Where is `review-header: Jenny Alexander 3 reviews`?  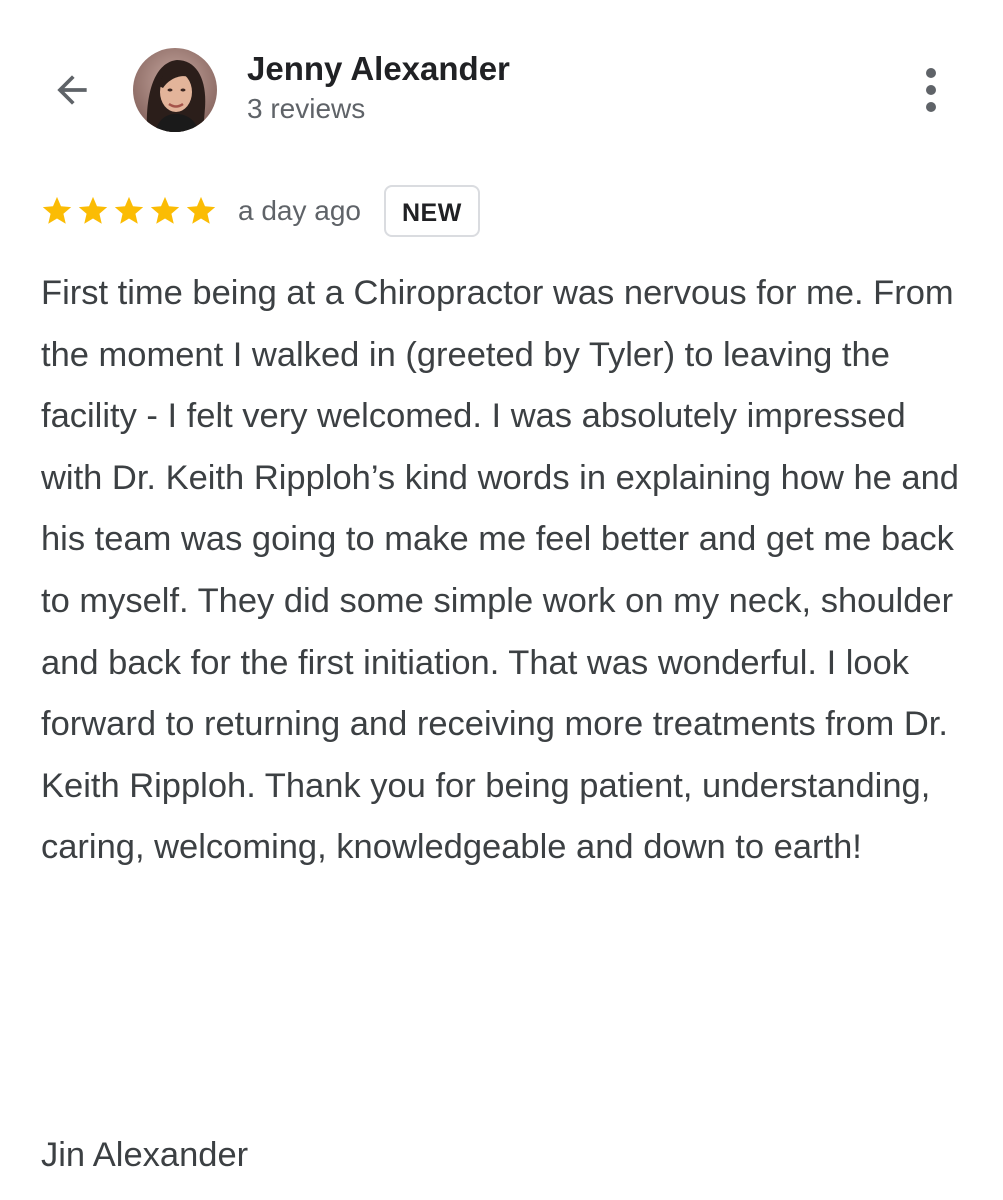
review-header: Jenny Alexander 3 reviews is located at coordinates (501, 85).